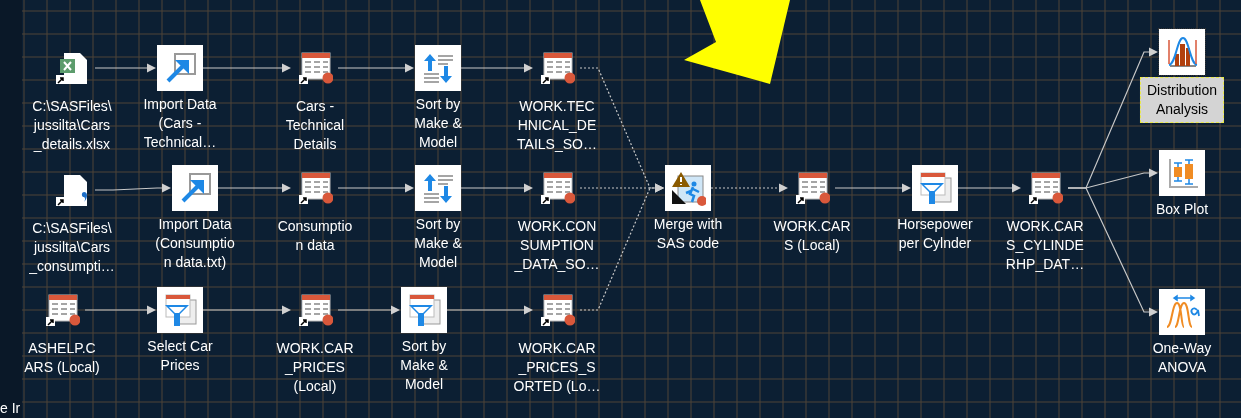 The image size is (1241, 418). What do you see at coordinates (315, 367) in the screenshot?
I see `node-label: WORK.CAR _PRICES (Local)` at bounding box center [315, 367].